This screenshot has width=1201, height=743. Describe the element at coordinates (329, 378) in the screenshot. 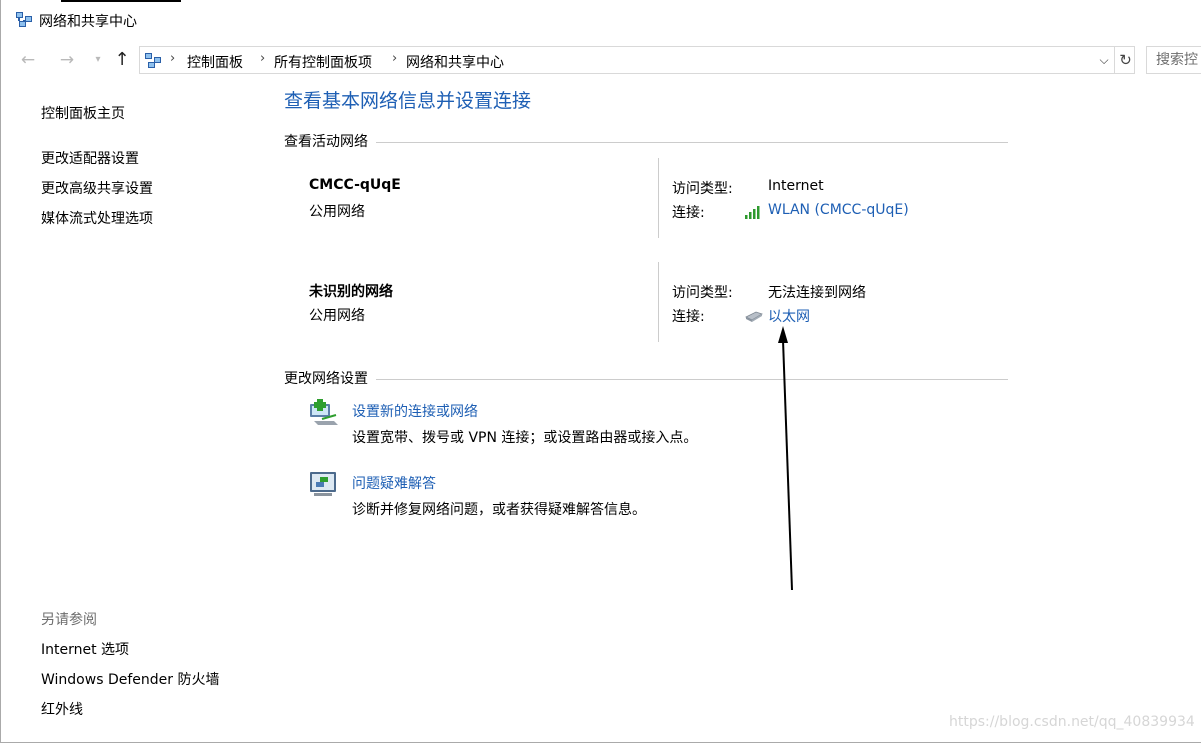

I see `change-settings-heading: 更改网络设置` at that location.